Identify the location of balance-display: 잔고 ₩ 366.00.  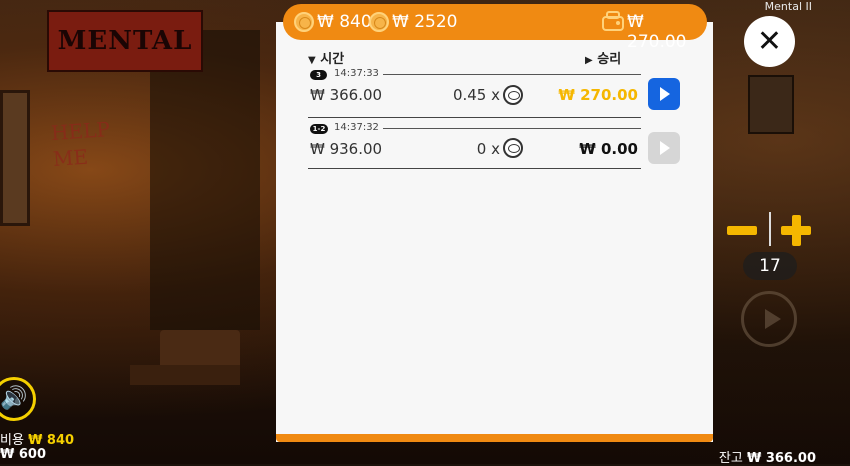
(767, 456).